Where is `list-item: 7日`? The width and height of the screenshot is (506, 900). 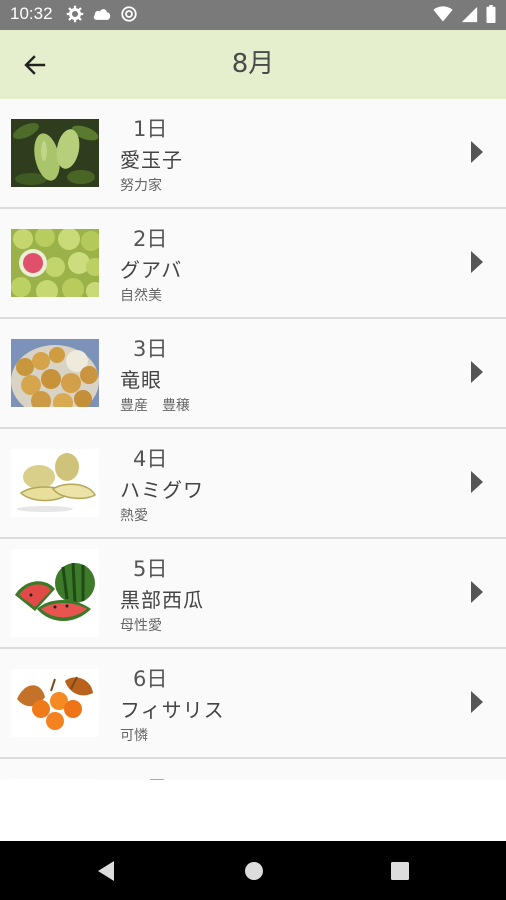
list-item: 7日 is located at coordinates (253, 769).